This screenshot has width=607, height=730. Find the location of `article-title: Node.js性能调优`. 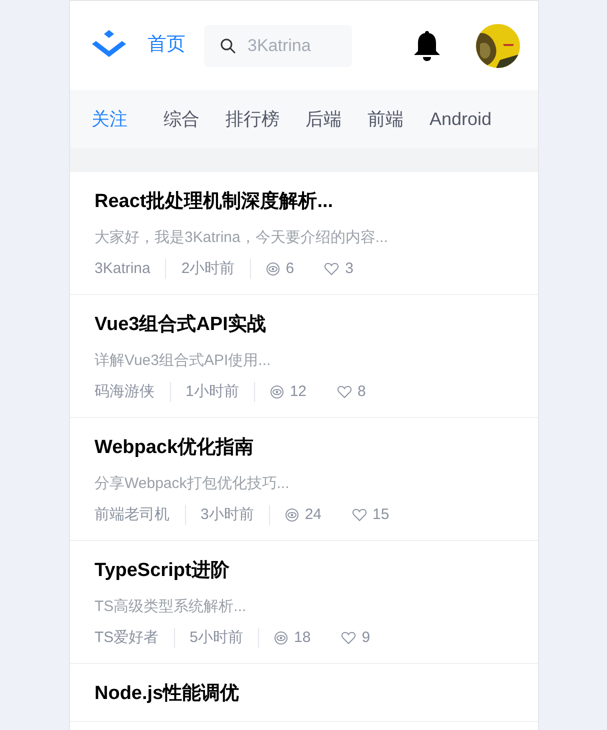

article-title: Node.js性能调优 is located at coordinates (303, 694).